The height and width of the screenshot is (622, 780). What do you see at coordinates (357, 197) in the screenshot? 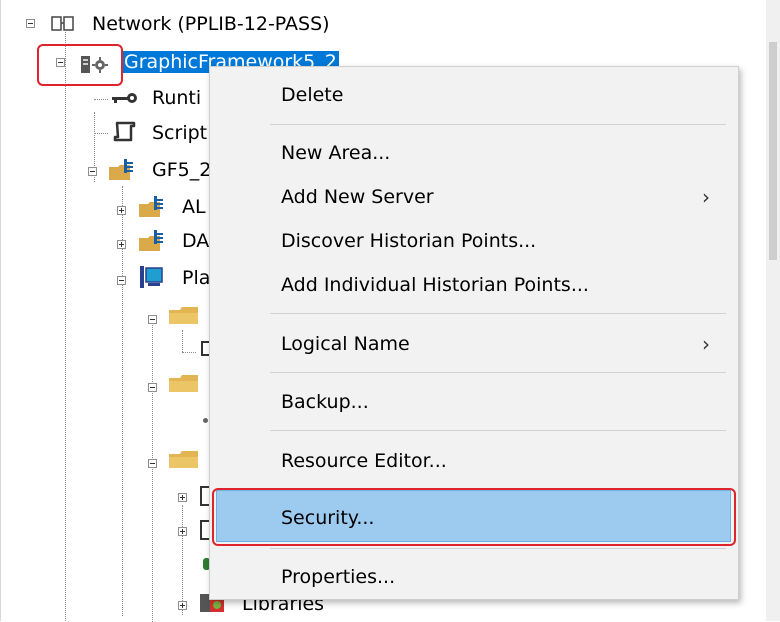
I see `menu-item-add-new-server: Add New Server` at bounding box center [357, 197].